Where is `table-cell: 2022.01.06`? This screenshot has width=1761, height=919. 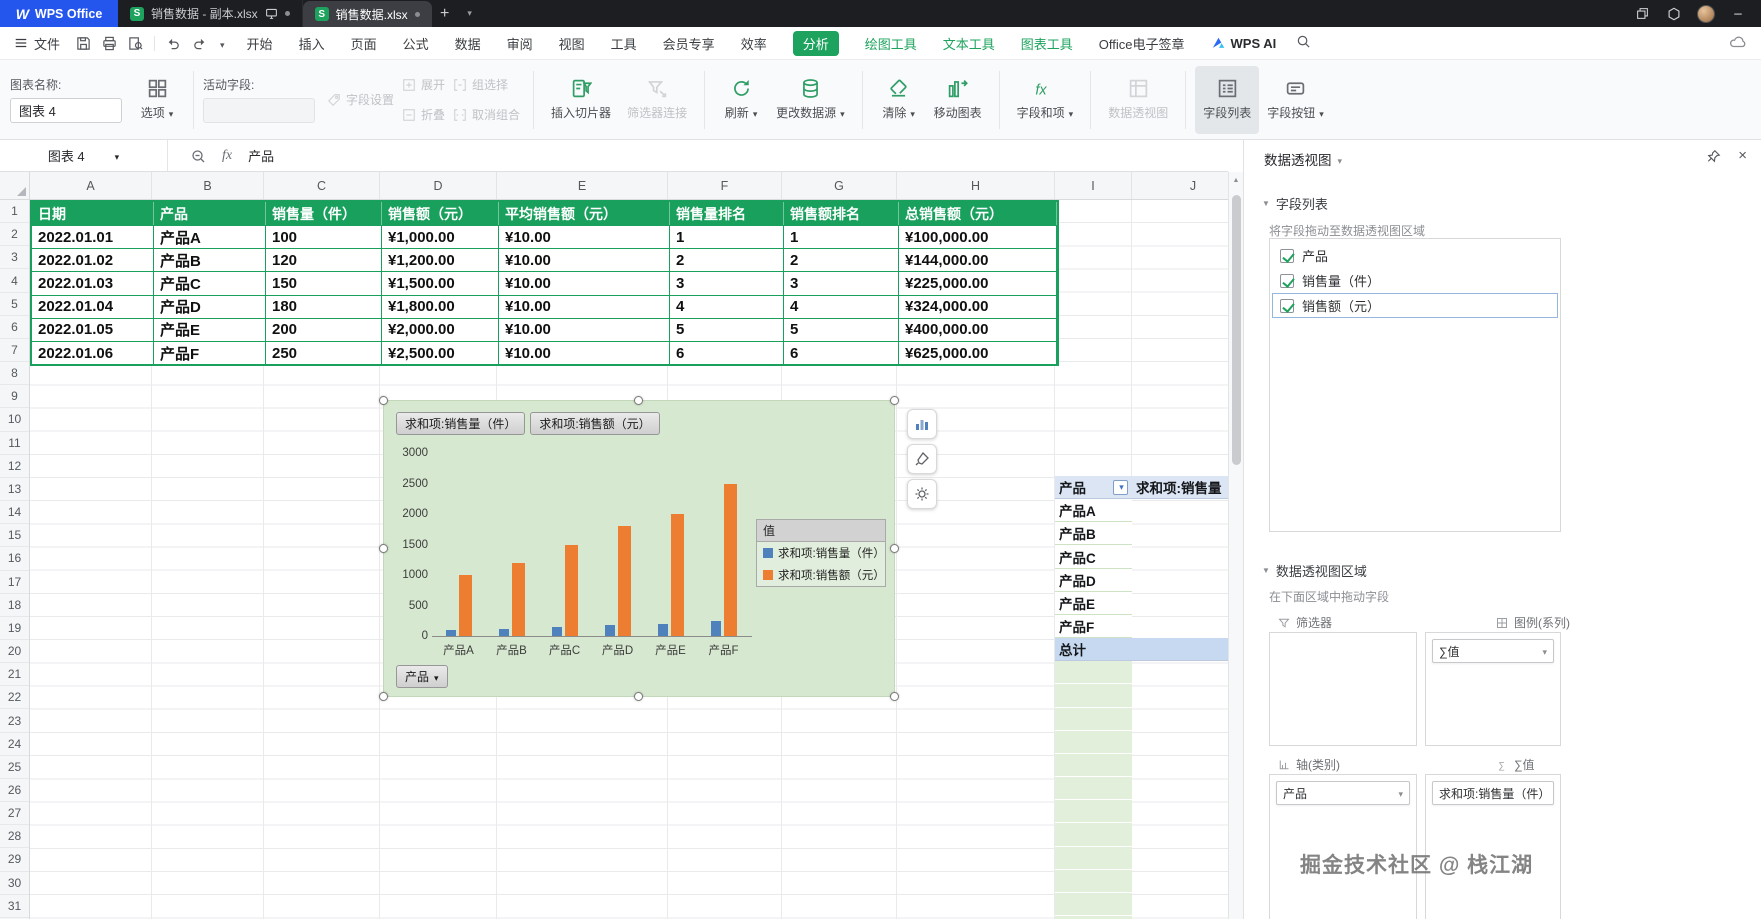 table-cell: 2022.01.06 is located at coordinates (93, 352).